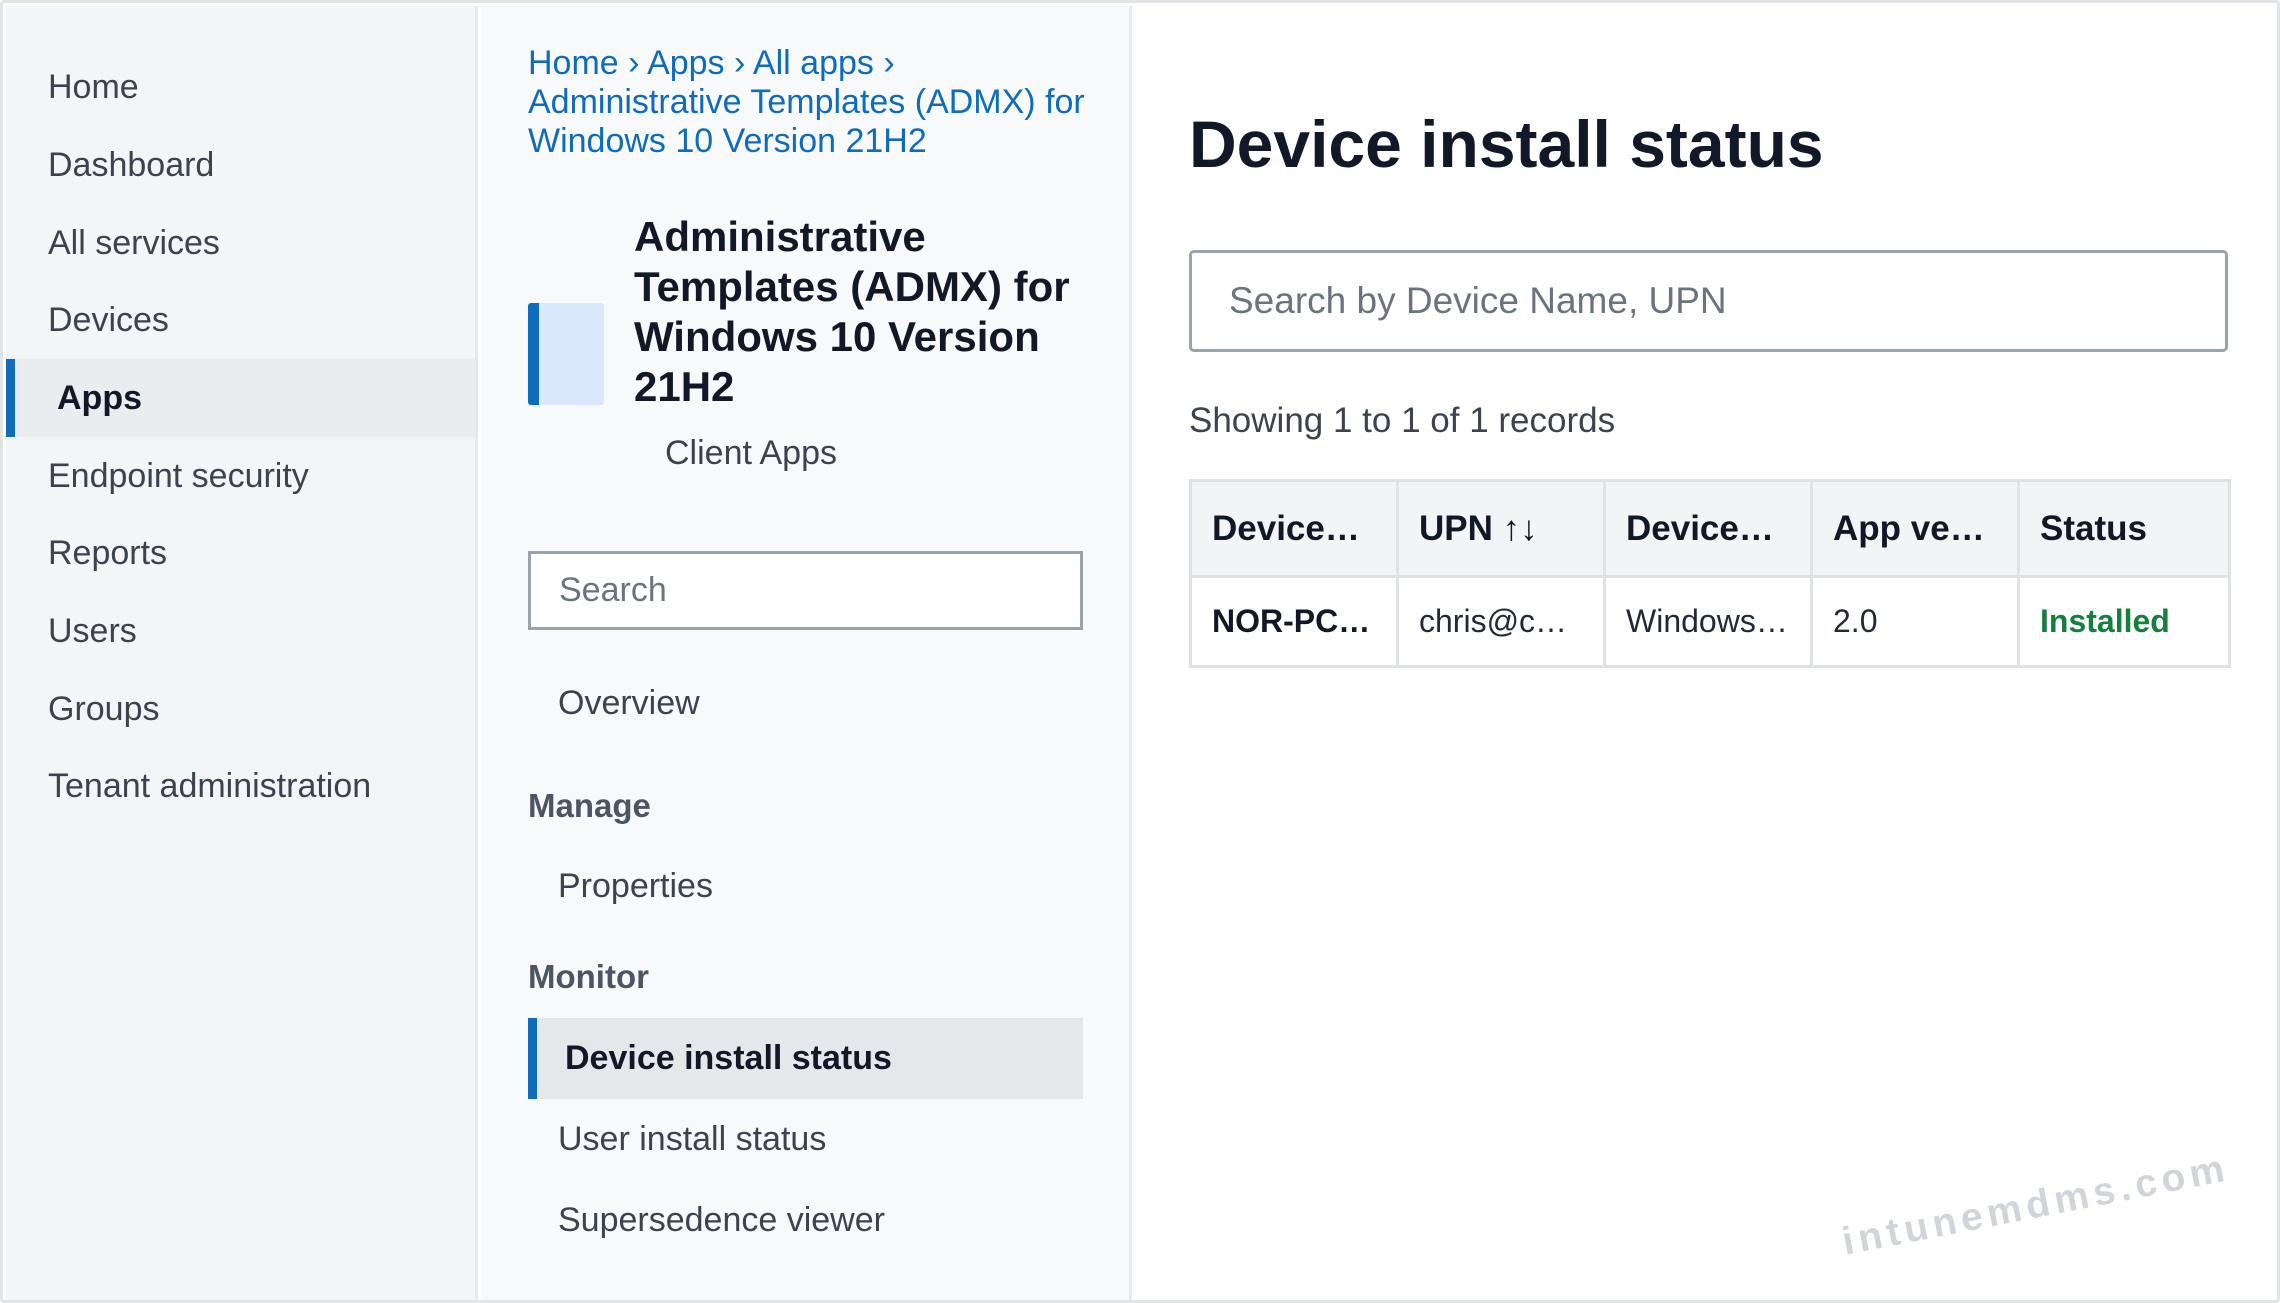 This screenshot has height=1303, width=2280. I want to click on table-row: NOR-PC… chris@c… Windows… 2.0 Installed, so click(1710, 621).